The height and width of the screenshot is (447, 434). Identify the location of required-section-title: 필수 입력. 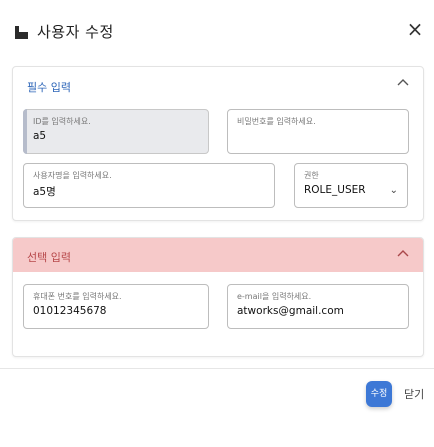
(49, 87).